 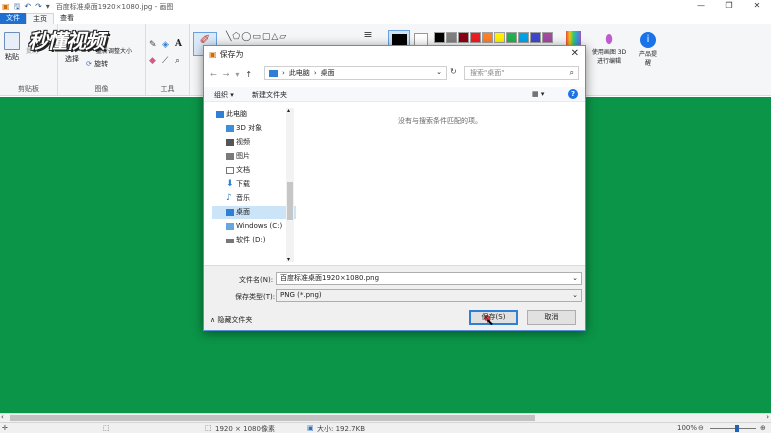 I want to click on edit-colors-icon, so click(x=573, y=38).